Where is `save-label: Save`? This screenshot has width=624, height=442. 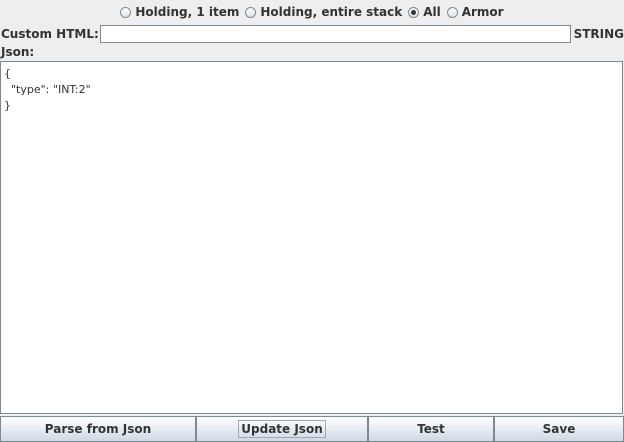 save-label: Save is located at coordinates (559, 429).